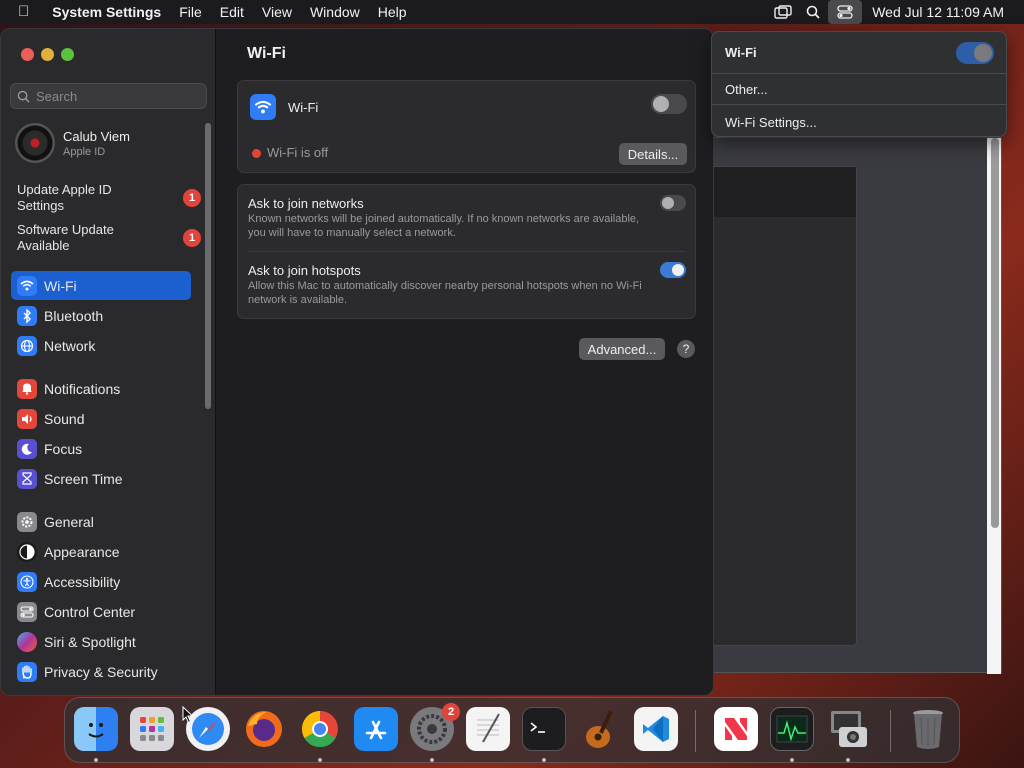 This screenshot has height=768, width=1024. I want to click on mouse-cursor-icon, so click(188, 715).